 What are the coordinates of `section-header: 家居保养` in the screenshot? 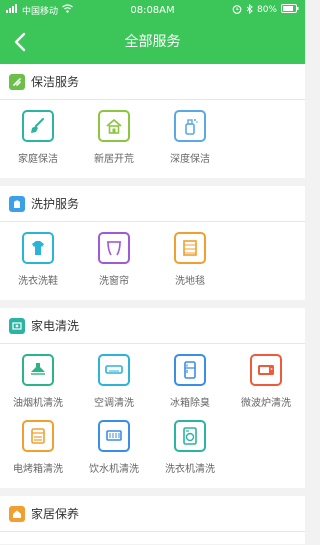 It's located at (152, 514).